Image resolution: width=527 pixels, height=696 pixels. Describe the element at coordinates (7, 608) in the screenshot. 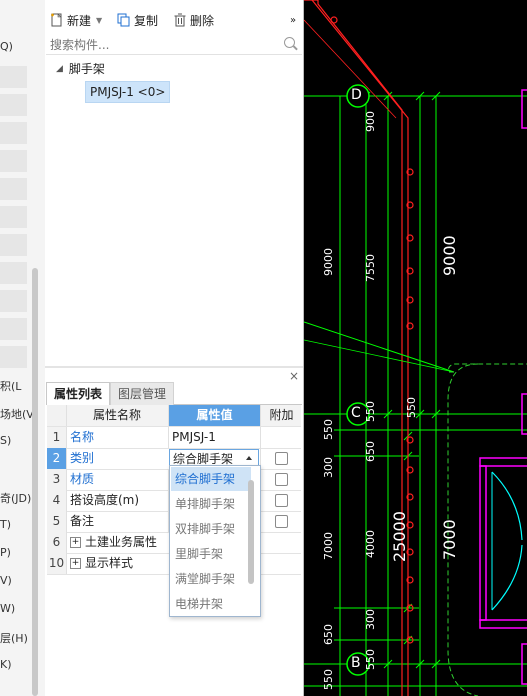

I see `left-fragment: W)` at that location.